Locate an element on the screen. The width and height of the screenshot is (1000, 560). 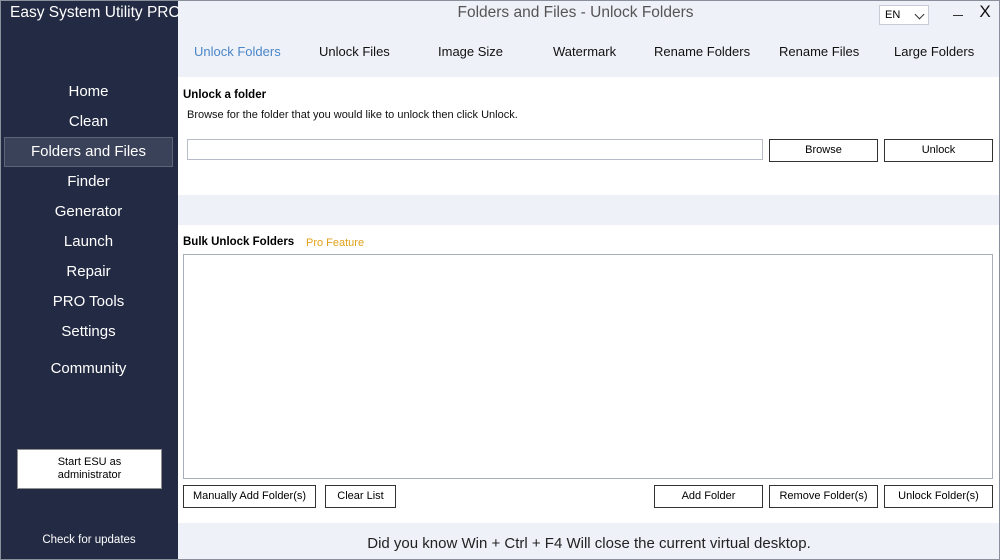
add-folder-button: Add Folder is located at coordinates (708, 496).